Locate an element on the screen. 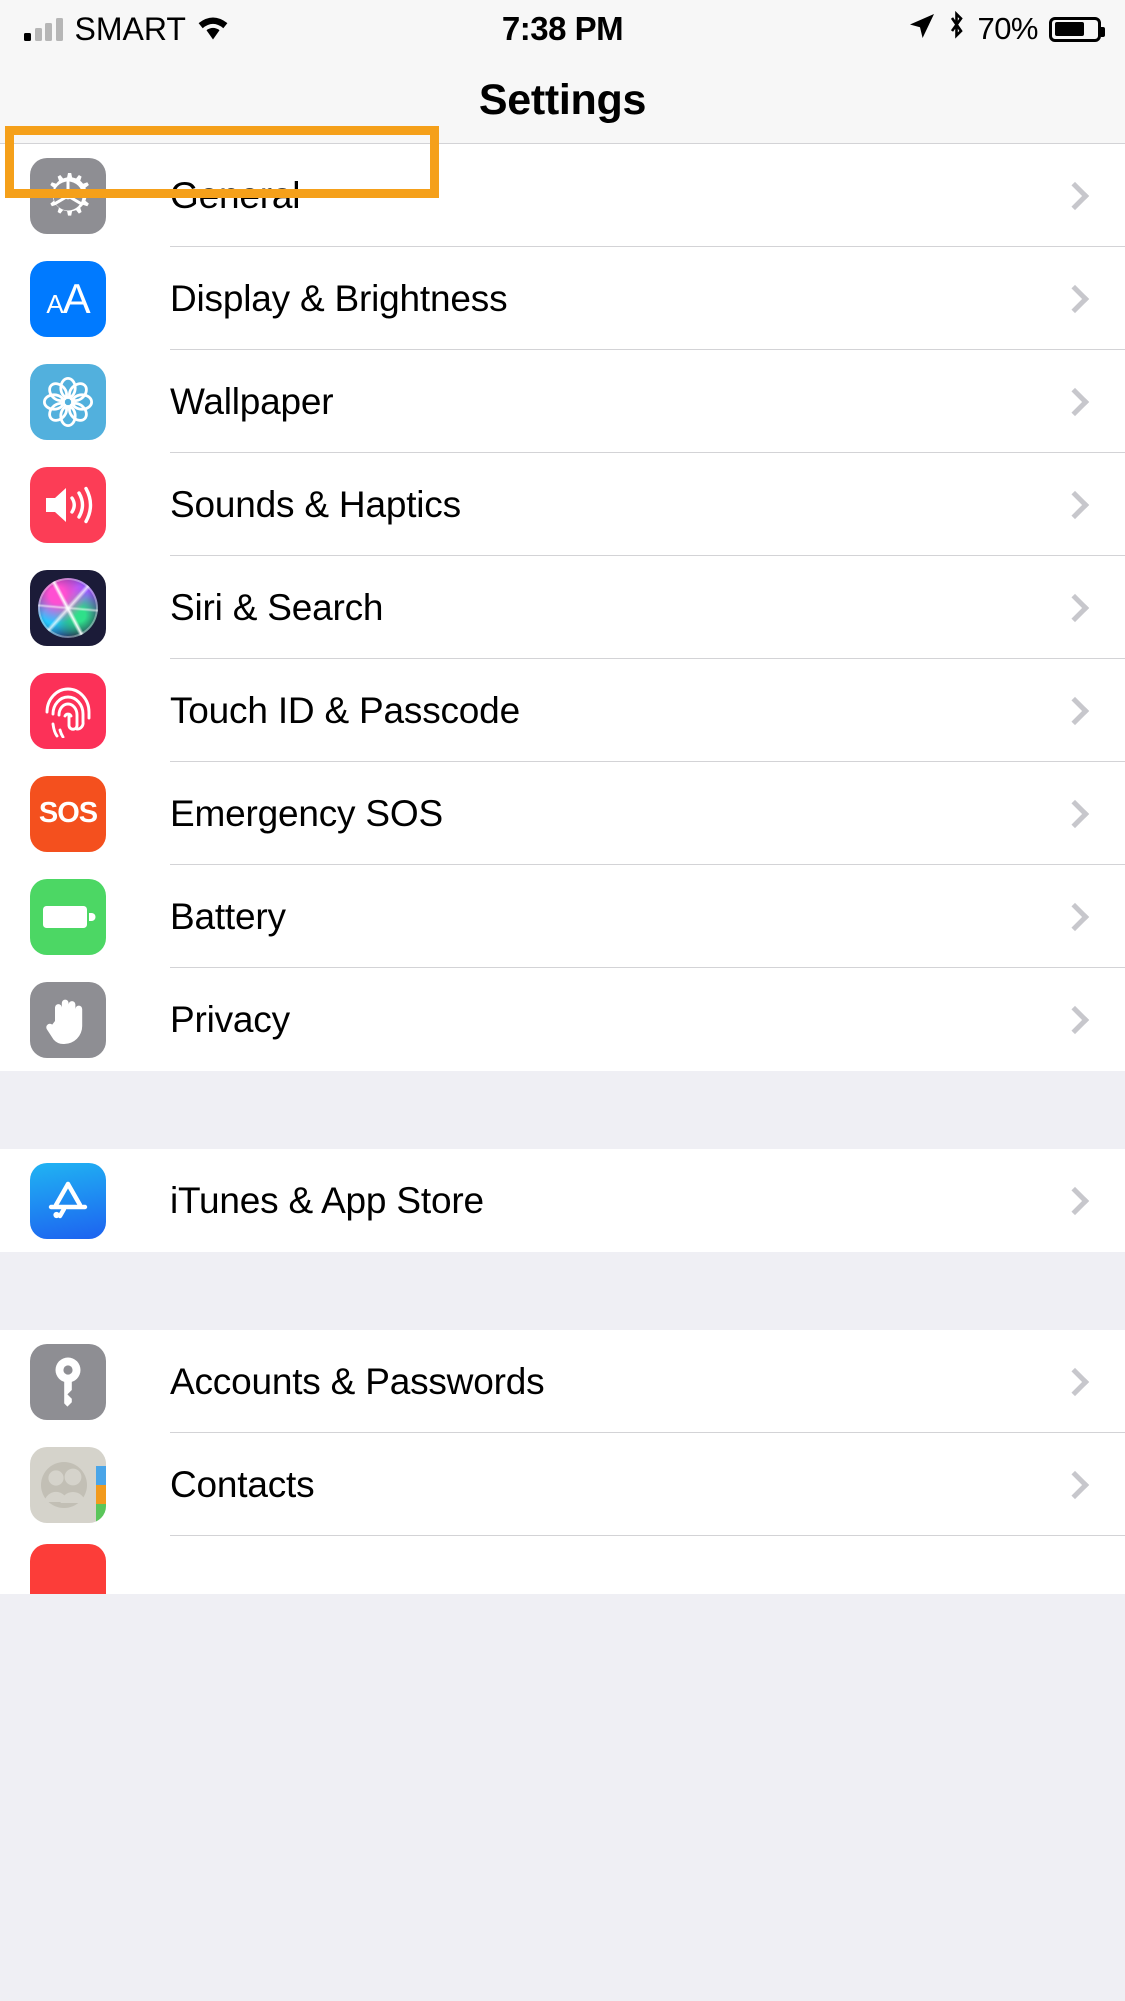 The image size is (1125, 2001). key-icon is located at coordinates (68, 1381).